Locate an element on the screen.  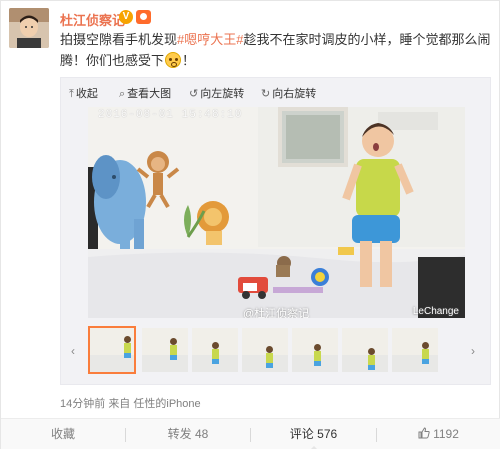
camera-brand-mark: LeChange is located at coordinates (435, 311).